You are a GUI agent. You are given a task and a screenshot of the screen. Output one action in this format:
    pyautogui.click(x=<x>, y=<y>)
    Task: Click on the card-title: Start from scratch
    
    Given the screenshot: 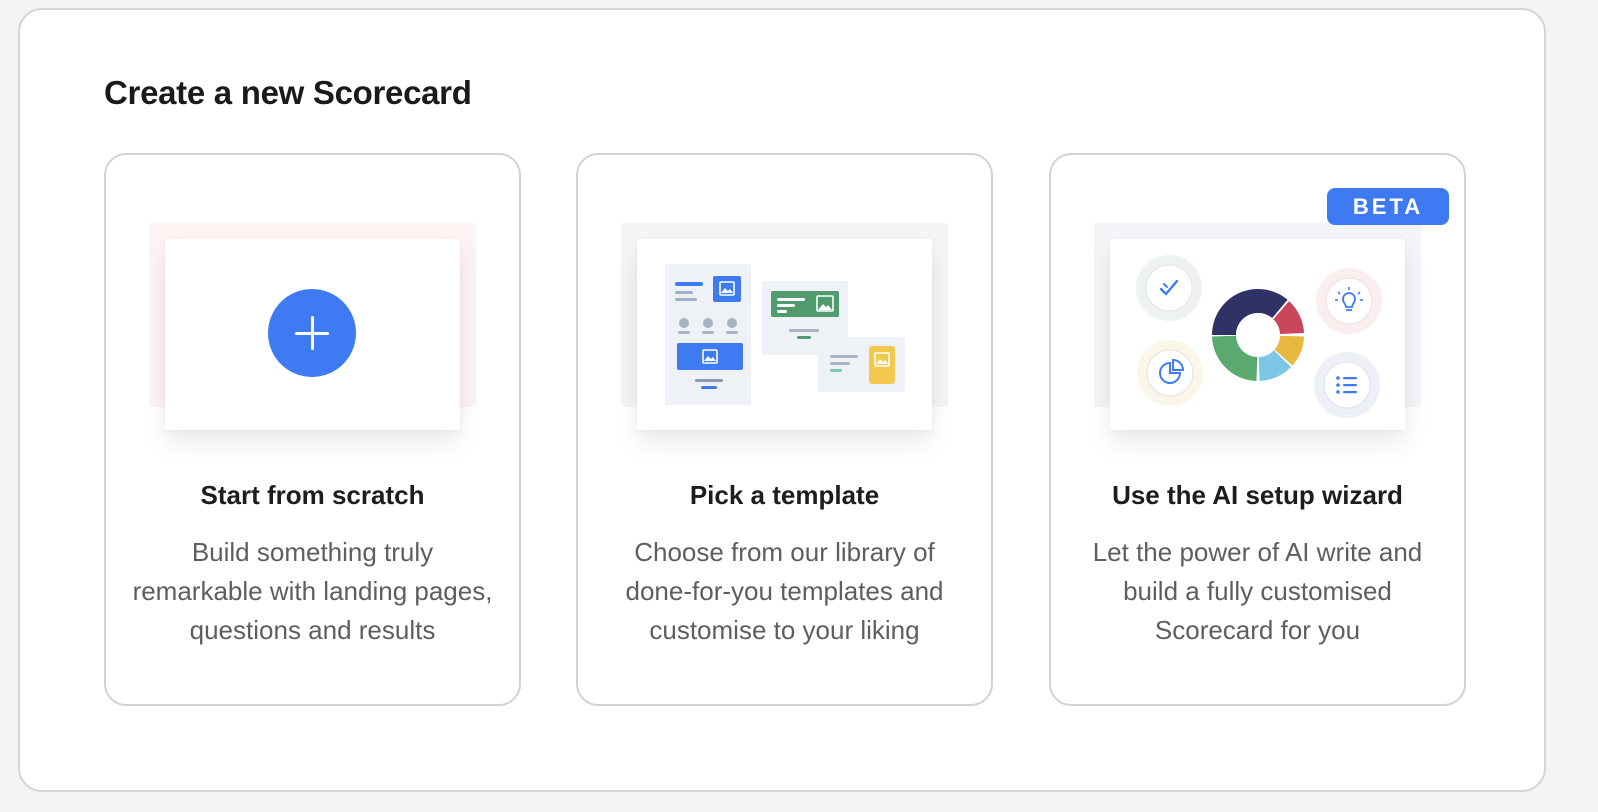 What is the action you would take?
    pyautogui.click(x=312, y=495)
    